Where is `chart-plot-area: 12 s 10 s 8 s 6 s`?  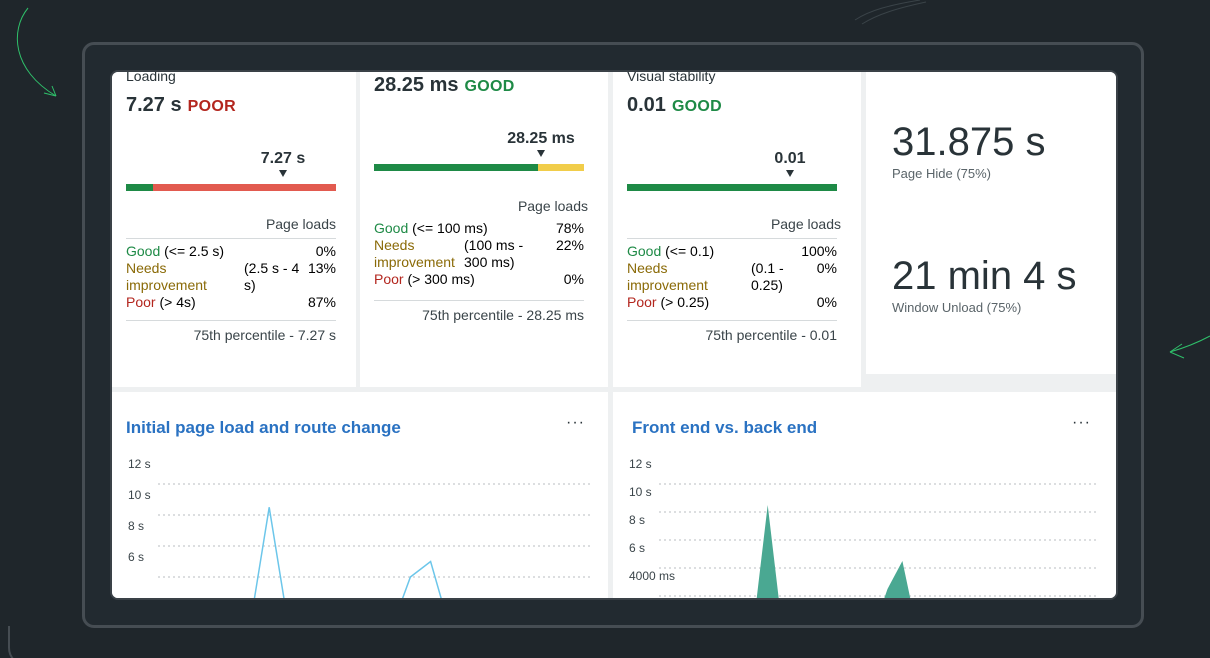
chart-plot-area: 12 s 10 s 8 s 6 s is located at coordinates (360, 527).